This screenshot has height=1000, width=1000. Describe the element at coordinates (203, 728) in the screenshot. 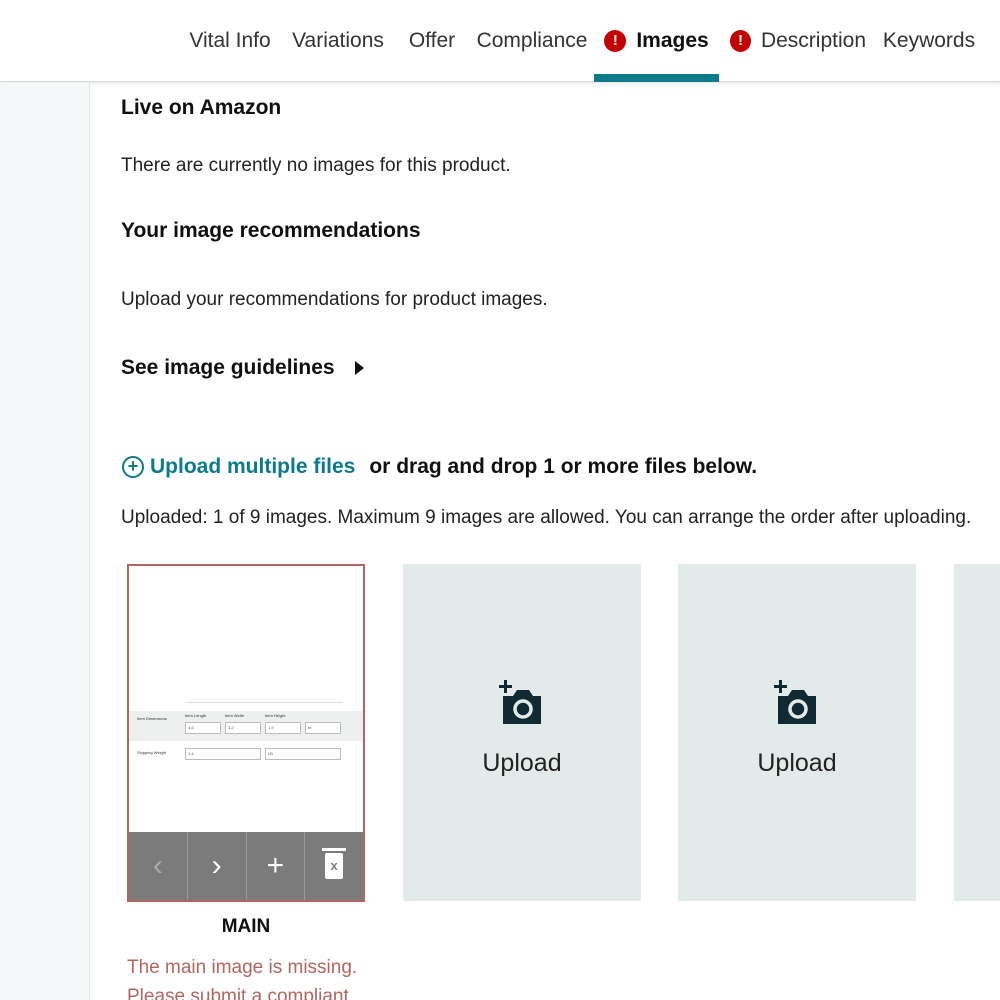

I see `thumb-field: 4.5` at that location.